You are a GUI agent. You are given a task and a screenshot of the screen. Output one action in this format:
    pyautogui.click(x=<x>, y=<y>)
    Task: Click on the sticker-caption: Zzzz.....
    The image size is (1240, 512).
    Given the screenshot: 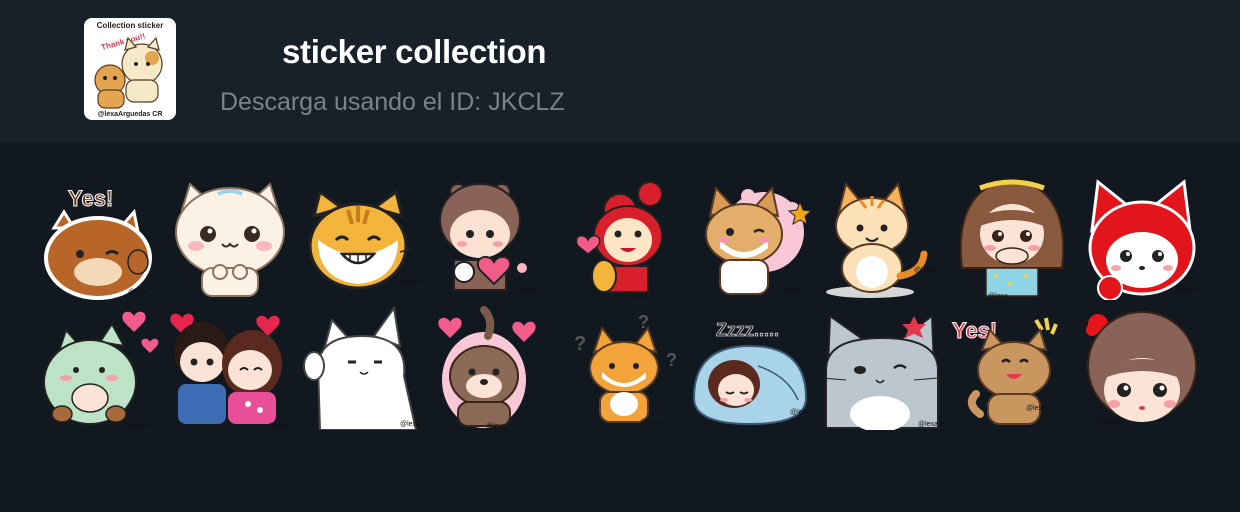 What is the action you would take?
    pyautogui.click(x=747, y=330)
    